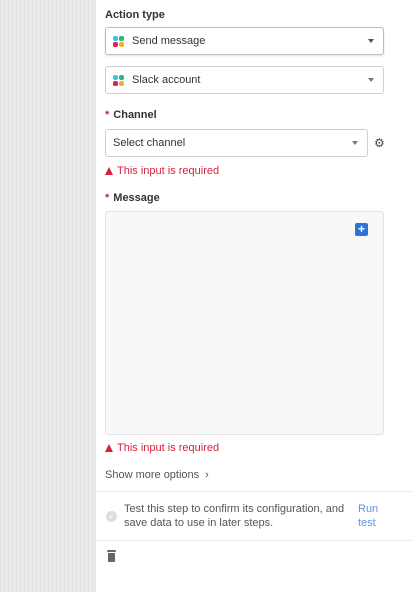 Image resolution: width=412 pixels, height=592 pixels. I want to click on channel-error: This input is required, so click(162, 171).